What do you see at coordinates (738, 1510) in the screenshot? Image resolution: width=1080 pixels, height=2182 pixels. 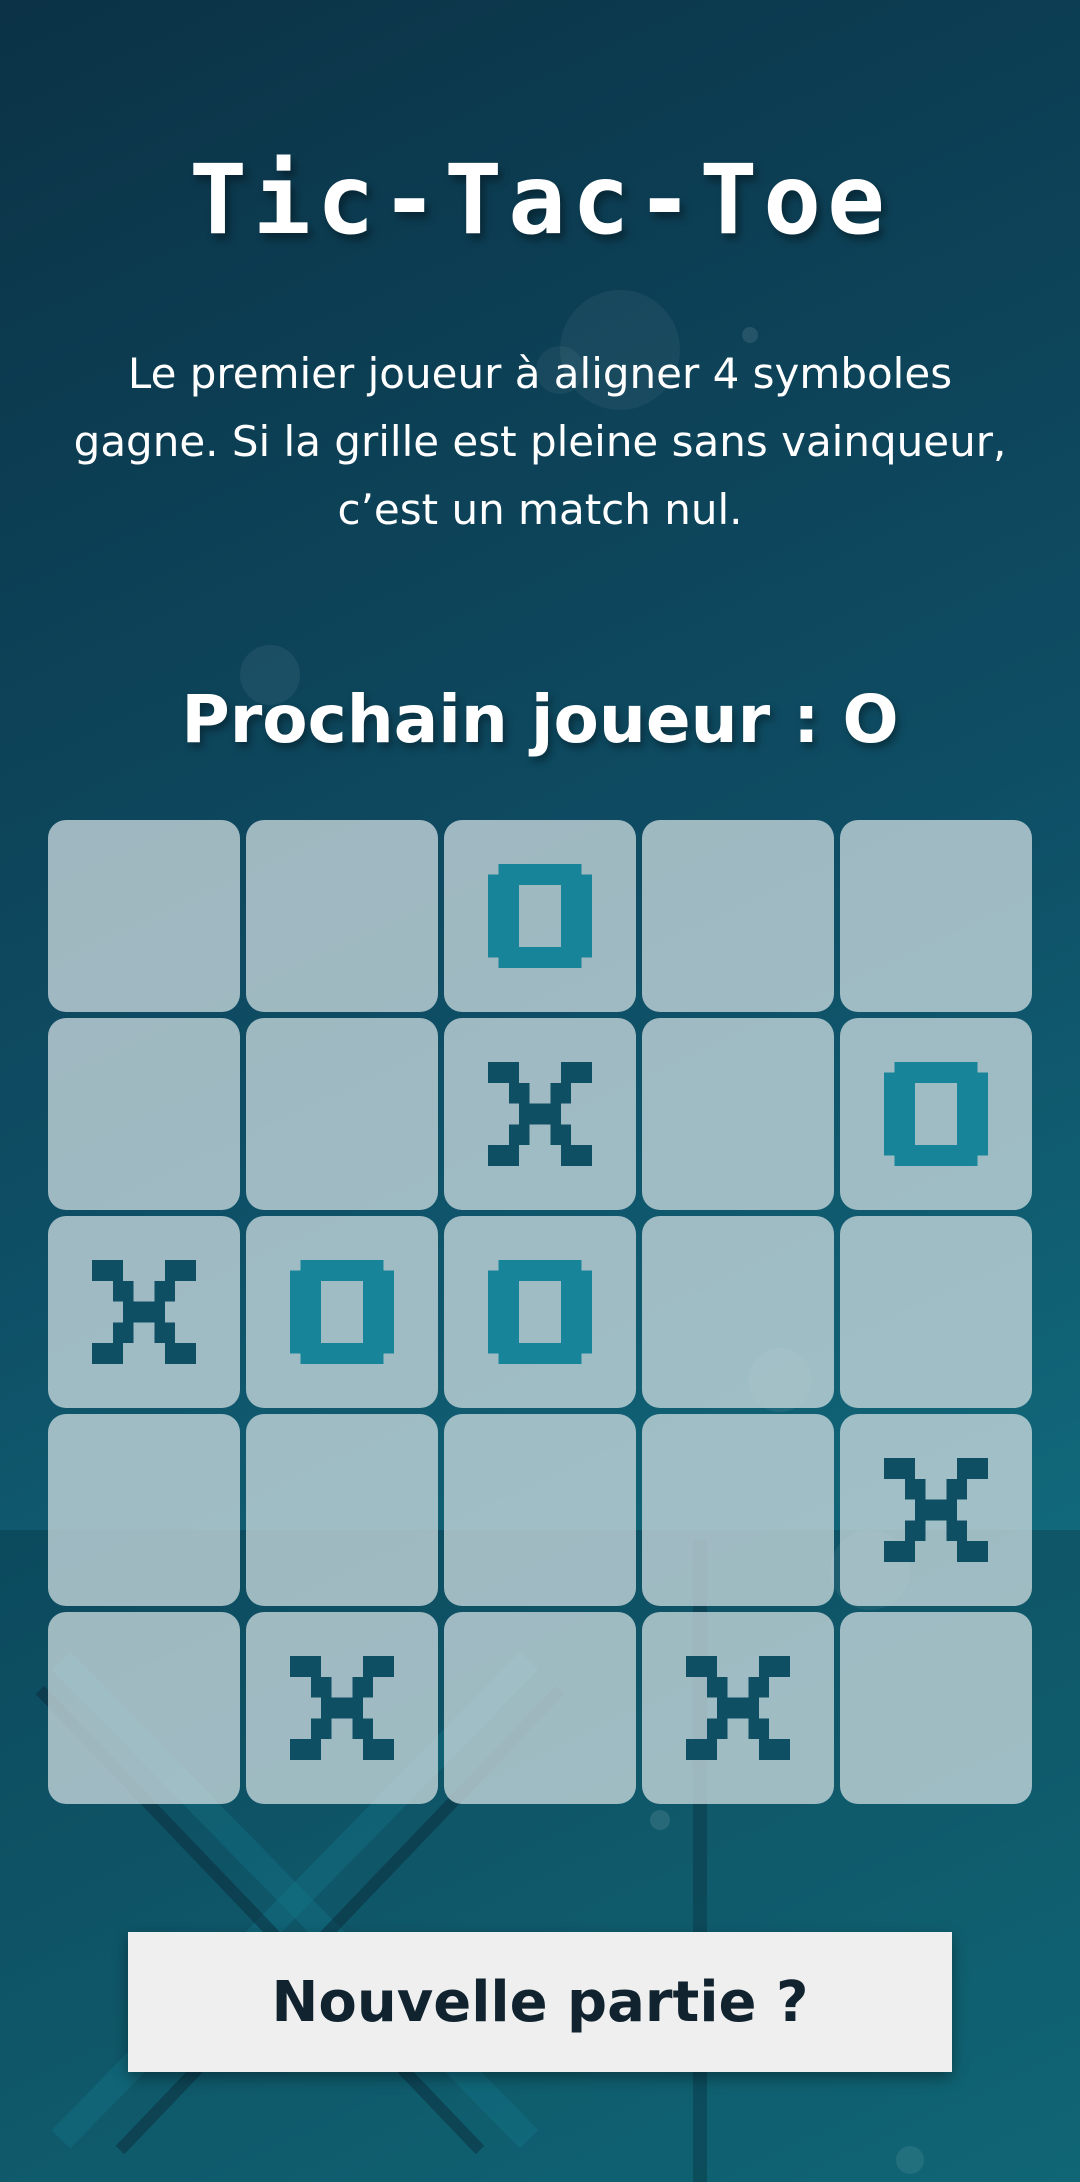 I see `board-cell-r4-c4` at bounding box center [738, 1510].